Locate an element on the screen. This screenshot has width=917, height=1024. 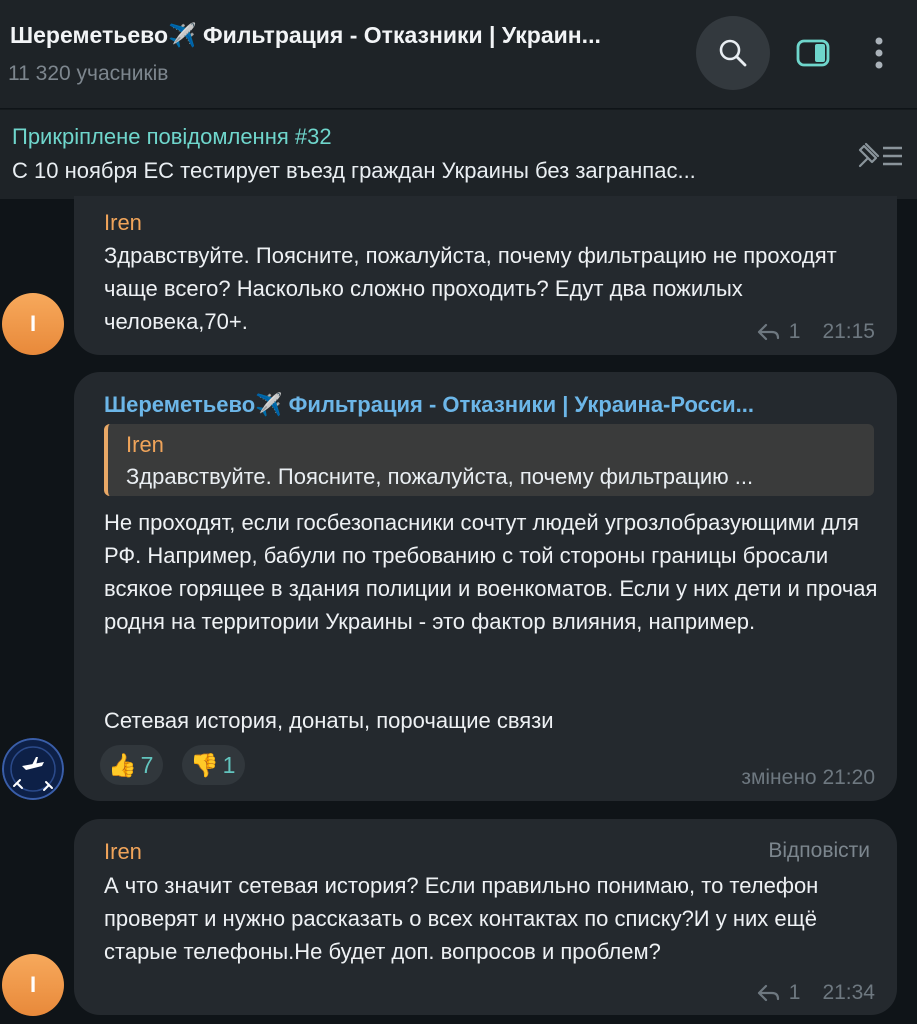
reaction-count: 7 is located at coordinates (147, 764).